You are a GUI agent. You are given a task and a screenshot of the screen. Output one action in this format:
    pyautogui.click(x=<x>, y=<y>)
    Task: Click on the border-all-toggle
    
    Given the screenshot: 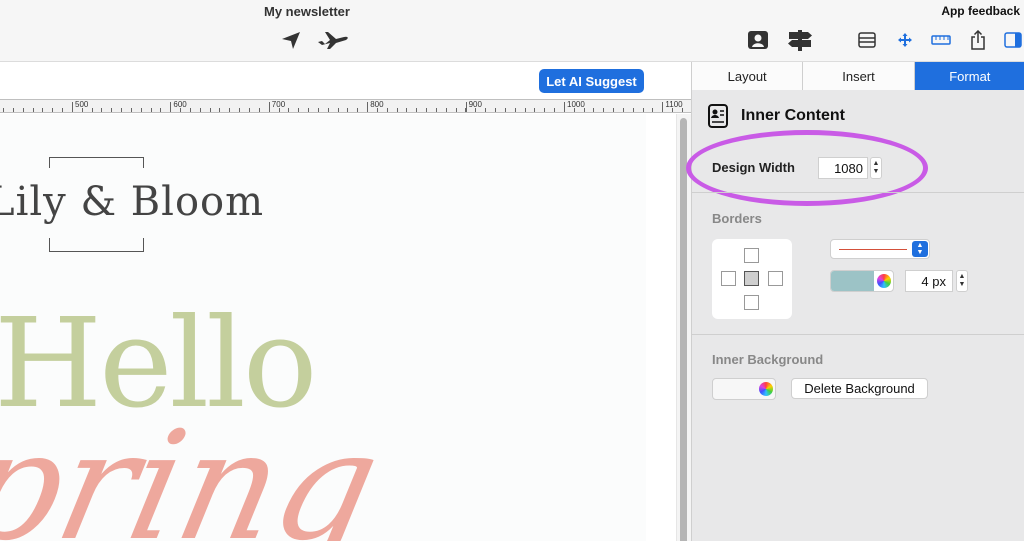 What is the action you would take?
    pyautogui.click(x=751, y=278)
    